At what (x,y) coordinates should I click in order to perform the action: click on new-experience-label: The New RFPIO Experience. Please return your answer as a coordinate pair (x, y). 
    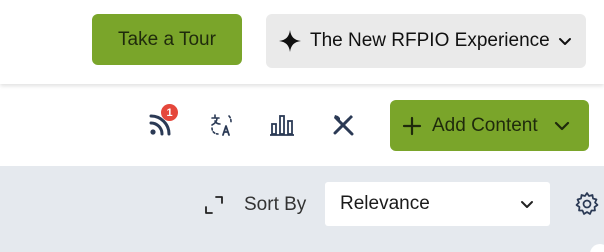
    Looking at the image, I should click on (430, 40).